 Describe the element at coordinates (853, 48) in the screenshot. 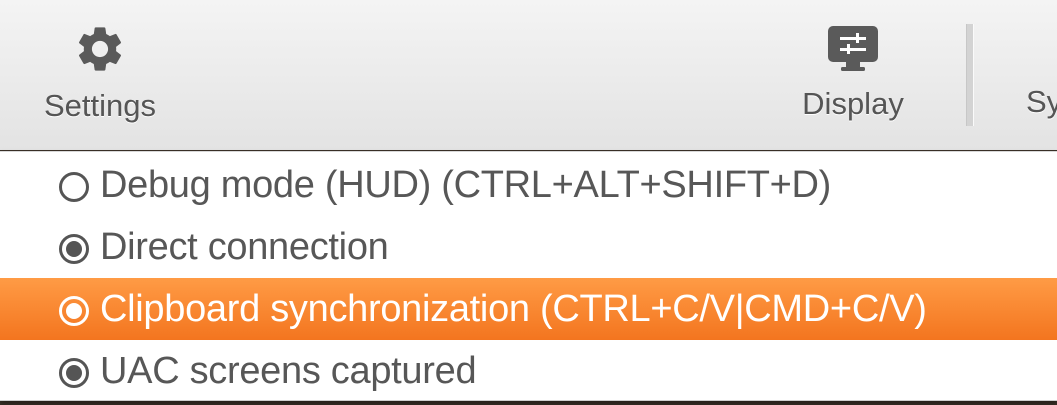

I see `display-settings-icon` at that location.